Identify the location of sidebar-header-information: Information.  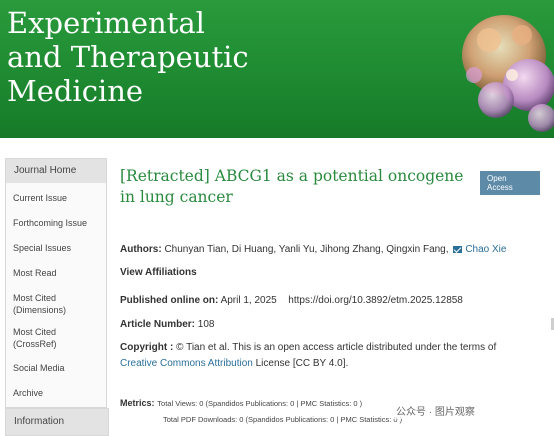
(57, 422).